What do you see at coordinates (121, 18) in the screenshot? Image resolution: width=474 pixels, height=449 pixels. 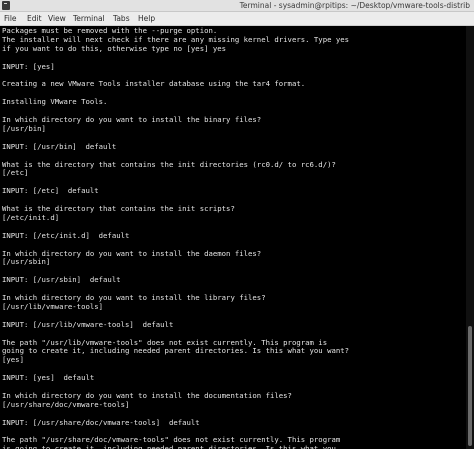 I see `menu-tabs: Tabs` at bounding box center [121, 18].